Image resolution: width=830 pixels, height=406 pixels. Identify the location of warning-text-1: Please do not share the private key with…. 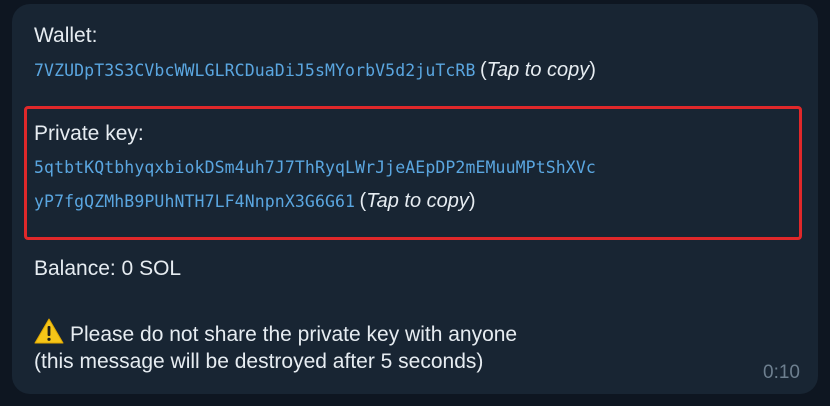
(294, 334).